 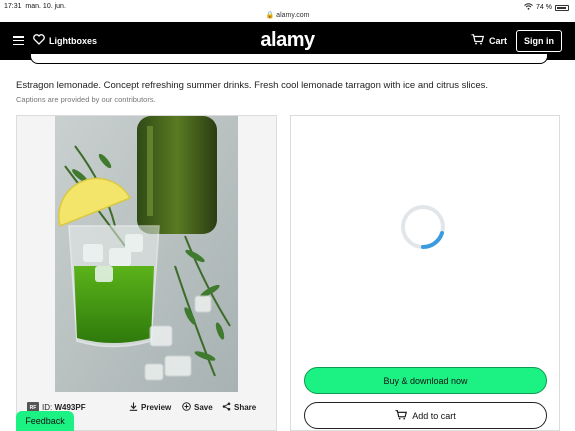 I want to click on status-time: 17:31 man. 10. jun., so click(x=35, y=6).